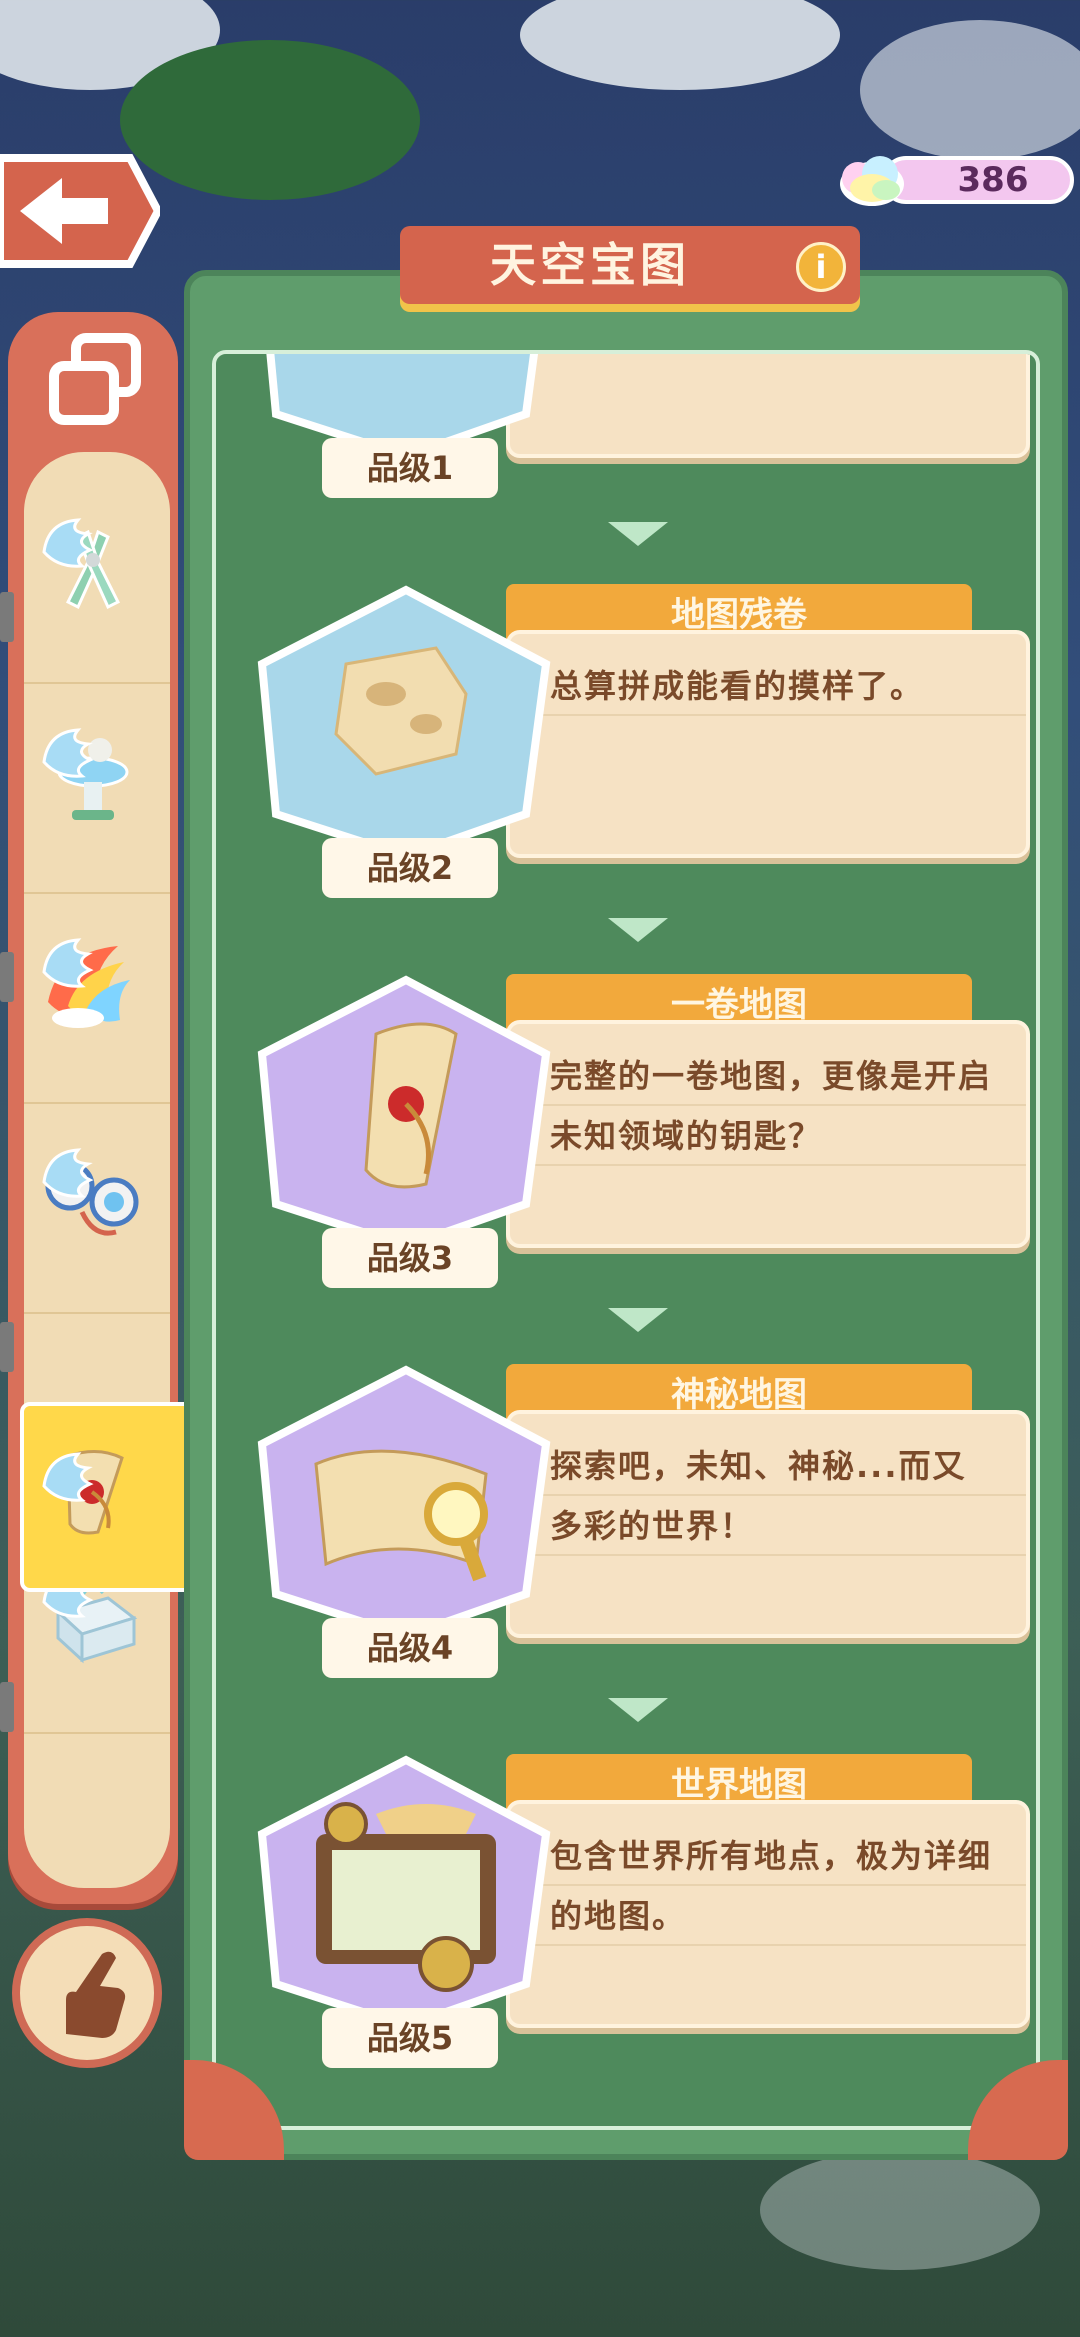 The image size is (1080, 2337). Describe the element at coordinates (404, 1893) in the screenshot. I see `world-map-icon` at that location.